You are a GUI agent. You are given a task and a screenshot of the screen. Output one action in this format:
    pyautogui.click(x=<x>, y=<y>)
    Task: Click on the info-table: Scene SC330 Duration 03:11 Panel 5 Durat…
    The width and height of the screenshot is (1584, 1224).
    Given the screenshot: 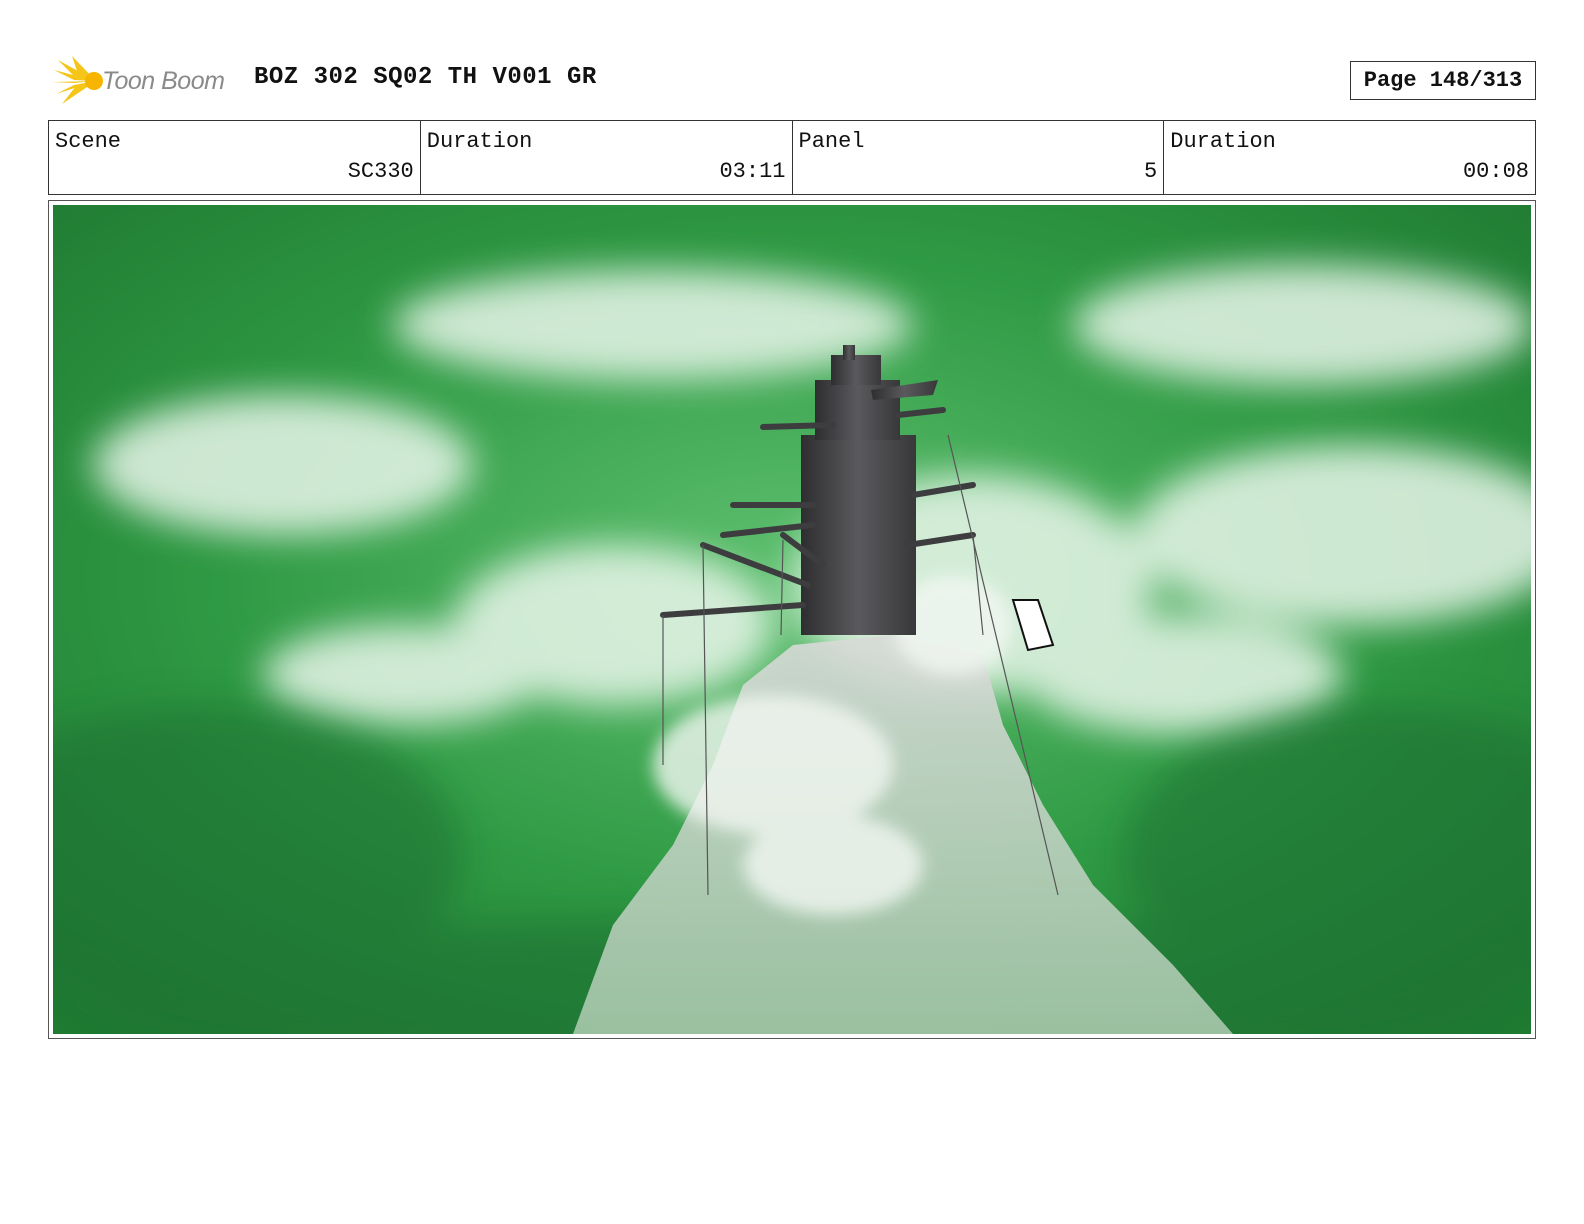 What is the action you would take?
    pyautogui.click(x=792, y=157)
    